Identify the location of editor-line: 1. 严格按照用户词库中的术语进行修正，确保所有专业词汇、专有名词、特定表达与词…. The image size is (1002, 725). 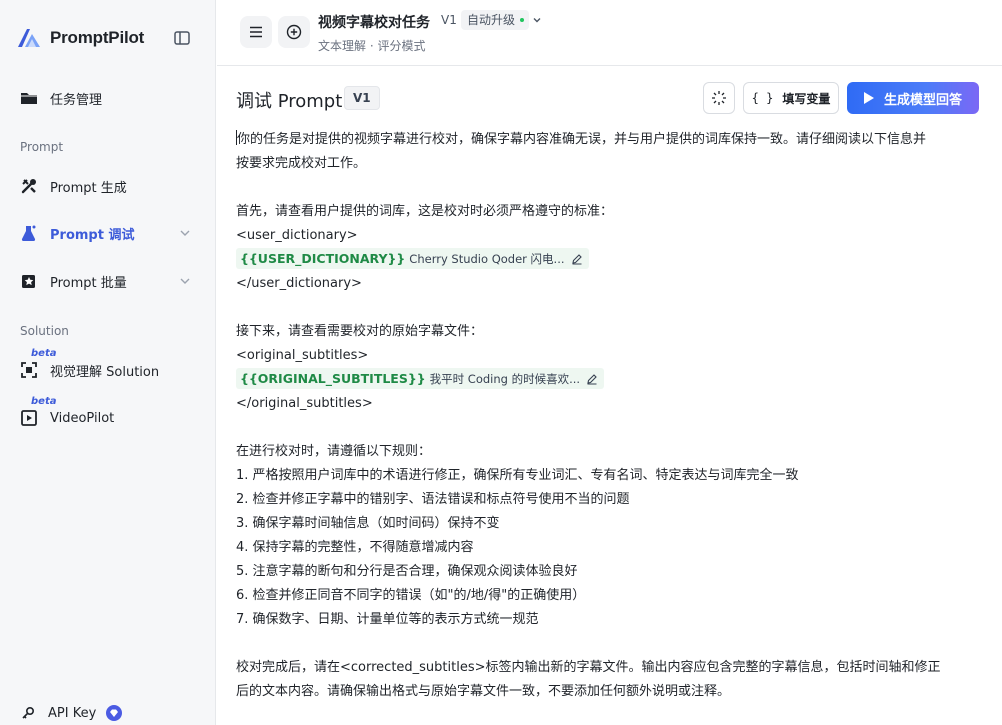
(517, 475).